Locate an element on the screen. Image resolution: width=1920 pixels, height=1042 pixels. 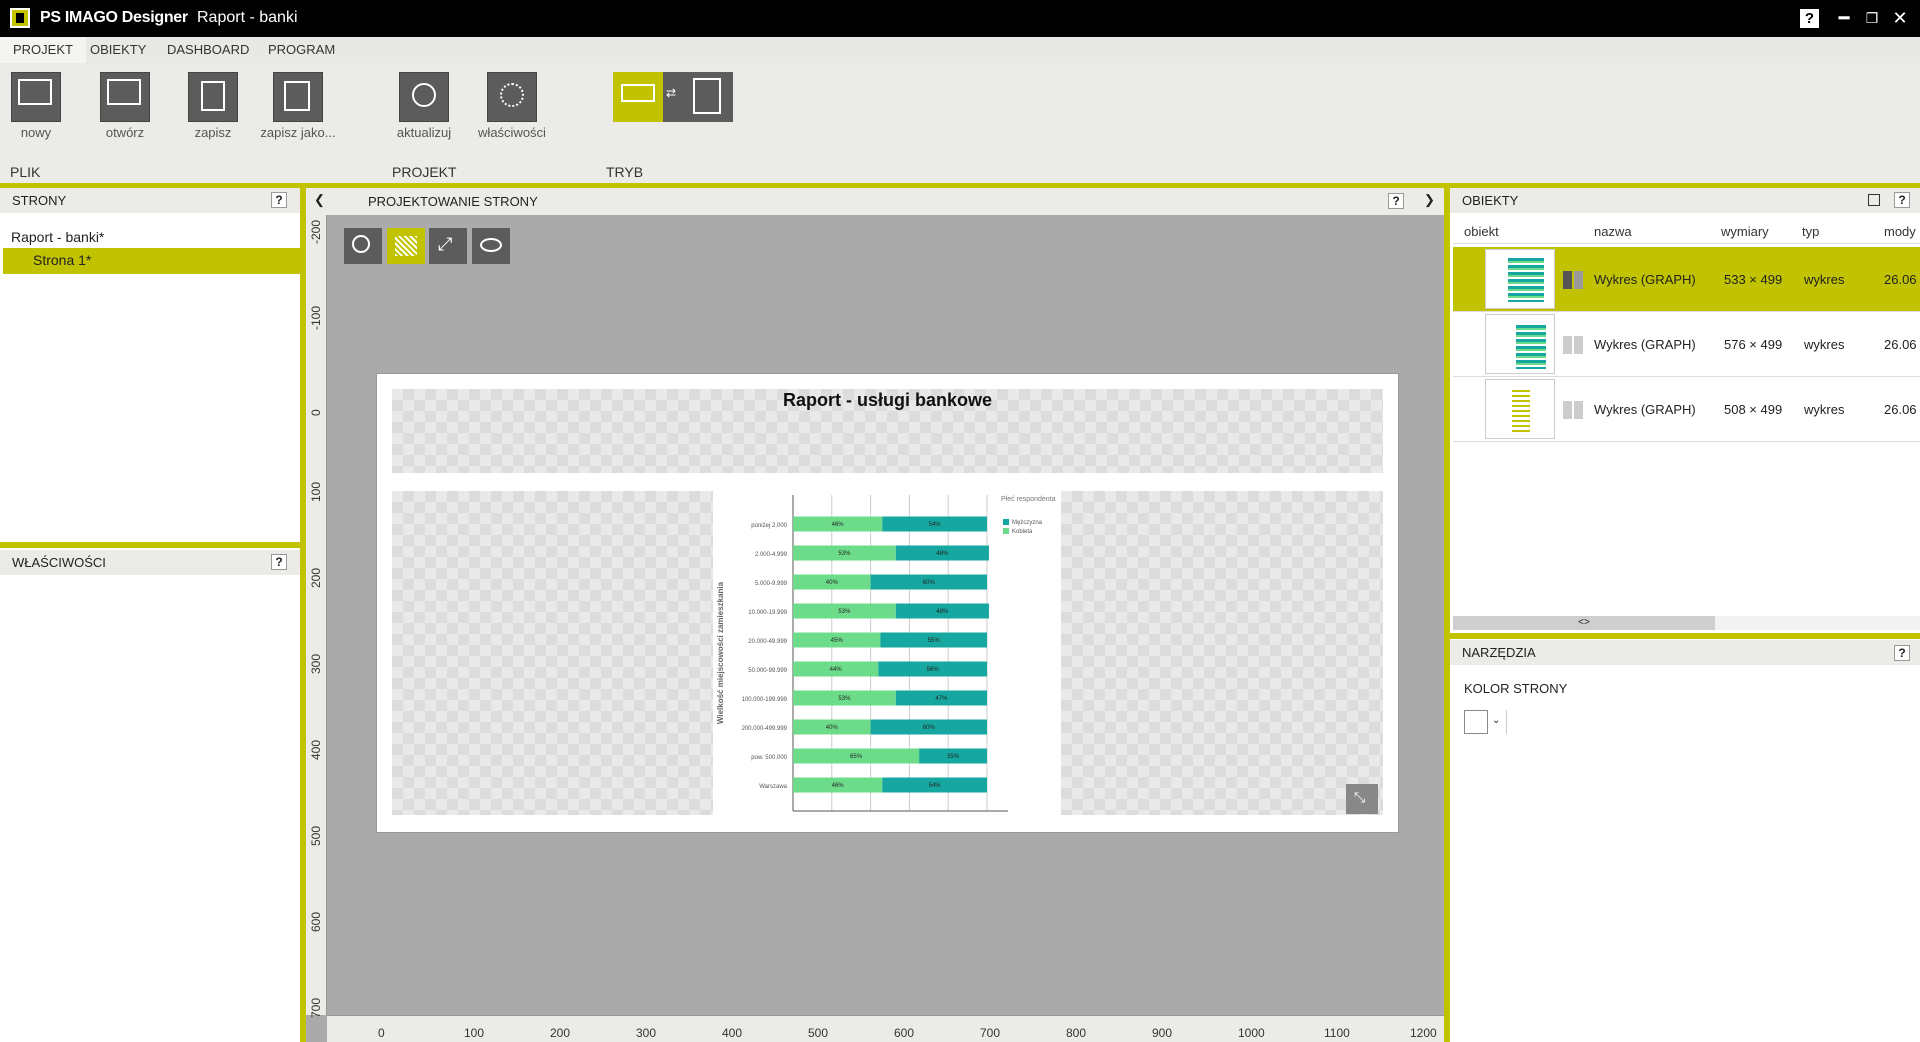
vruler-tick: 200 is located at coordinates (316, 577).